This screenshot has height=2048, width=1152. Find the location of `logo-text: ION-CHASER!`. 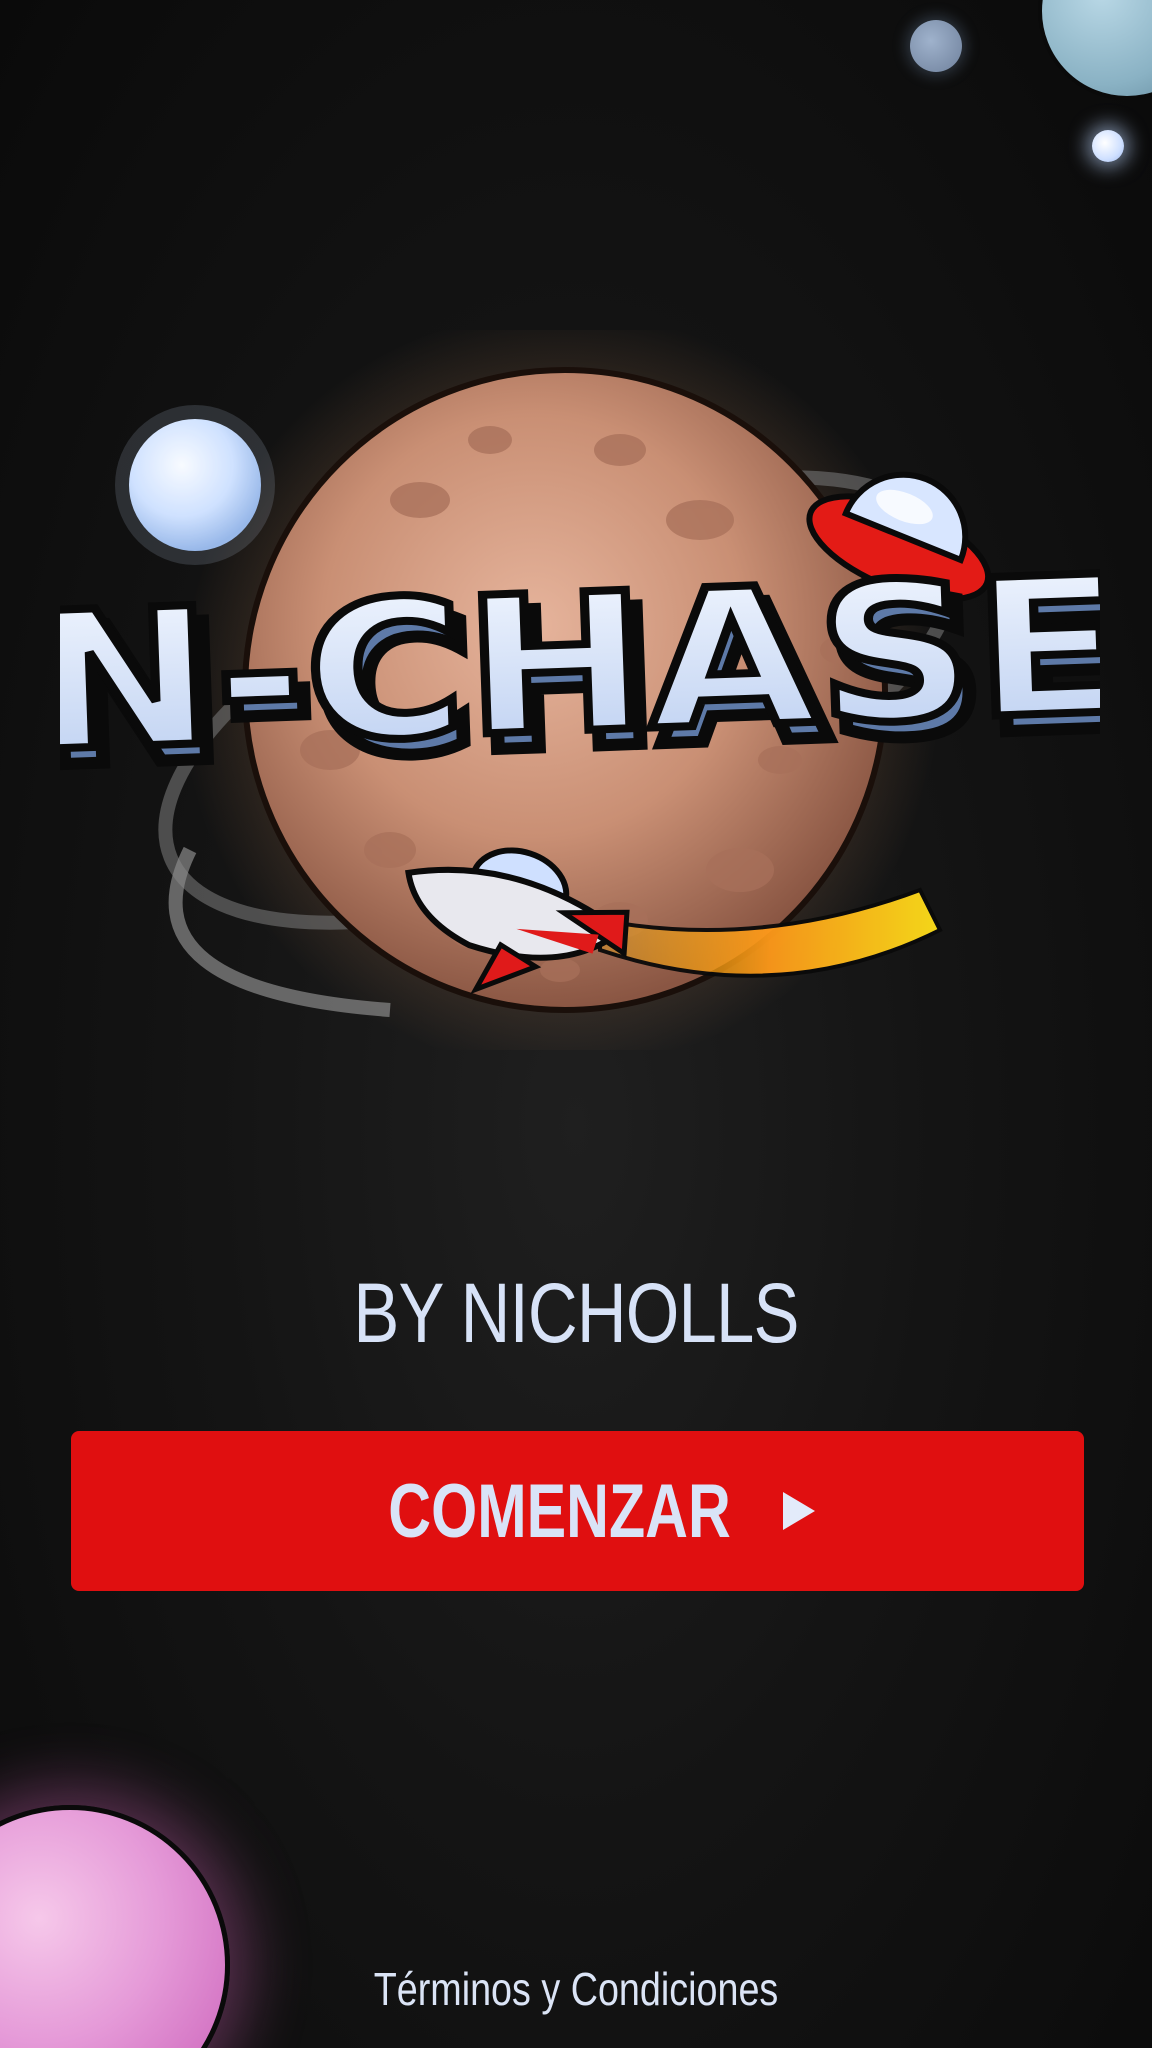

logo-text: ION-CHASER! is located at coordinates (580, 665).